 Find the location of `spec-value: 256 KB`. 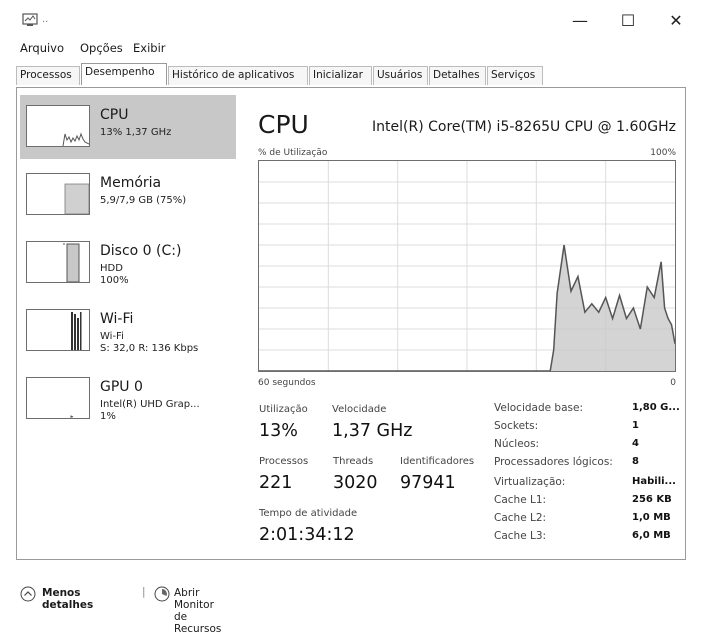

spec-value: 256 KB is located at coordinates (652, 499).